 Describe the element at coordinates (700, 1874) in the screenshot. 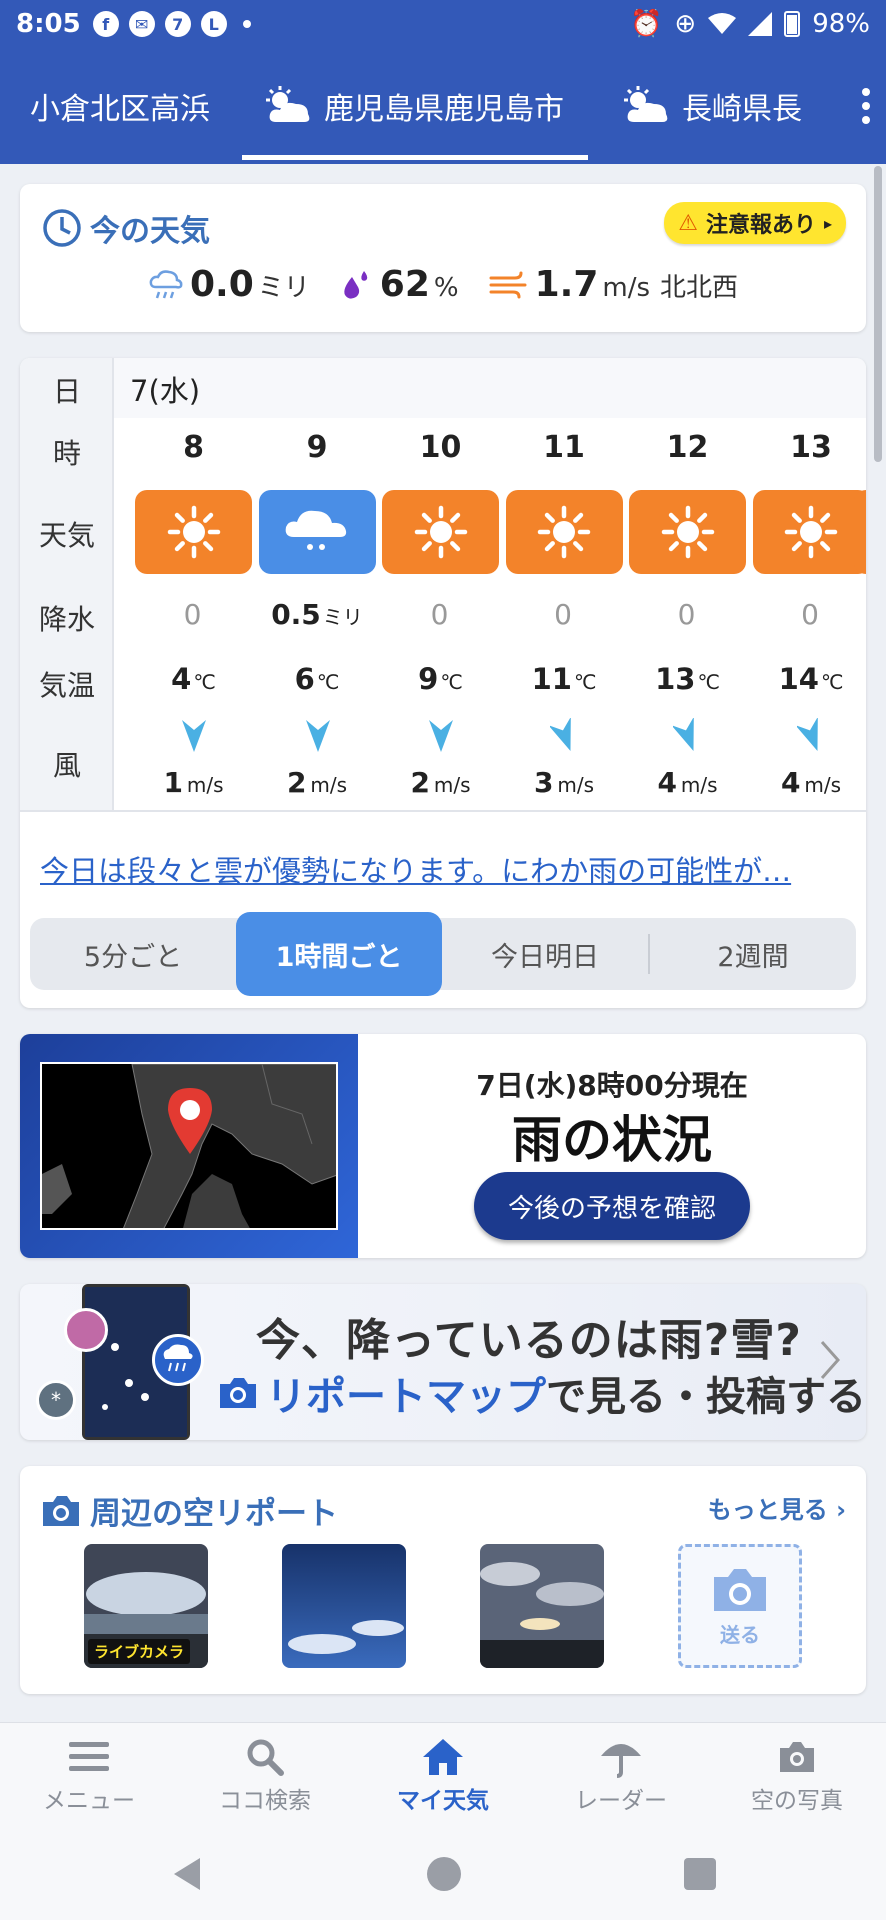

I see `recents-icon` at that location.